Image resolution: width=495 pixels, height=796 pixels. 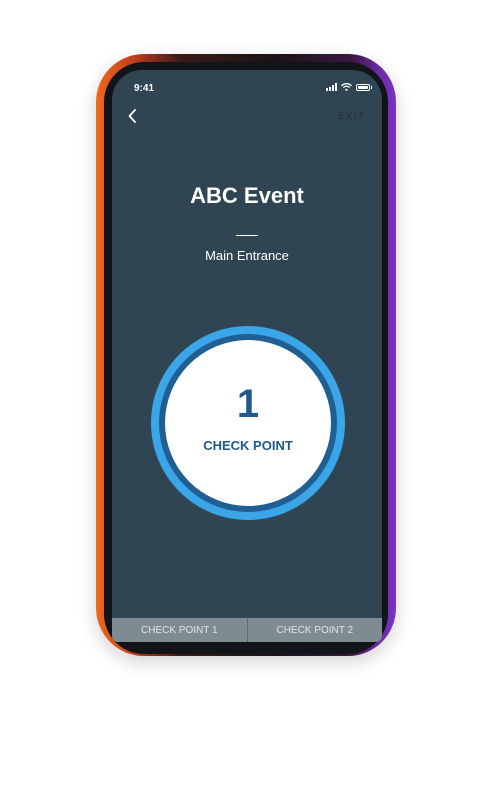 I want to click on event-title: ABC Event, so click(x=247, y=195).